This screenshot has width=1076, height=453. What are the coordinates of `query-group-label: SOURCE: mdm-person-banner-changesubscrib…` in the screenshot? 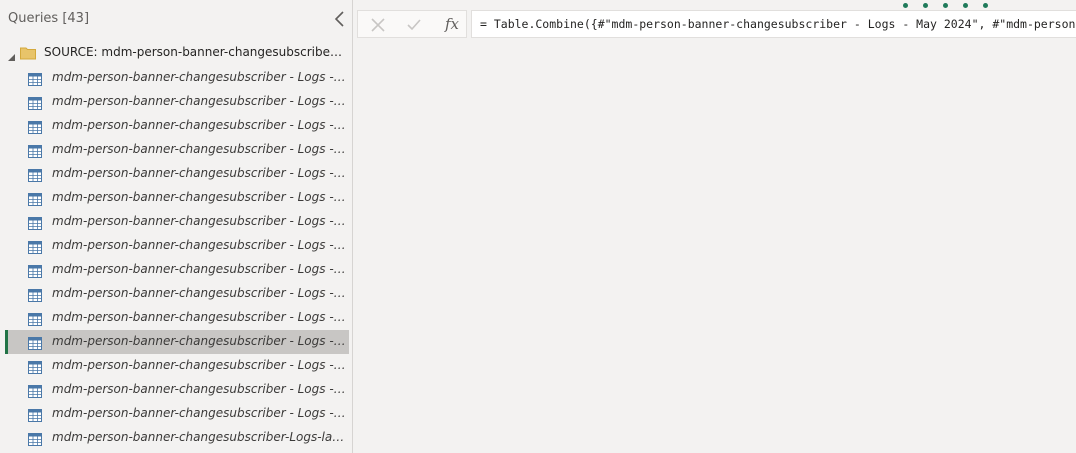 It's located at (194, 52).